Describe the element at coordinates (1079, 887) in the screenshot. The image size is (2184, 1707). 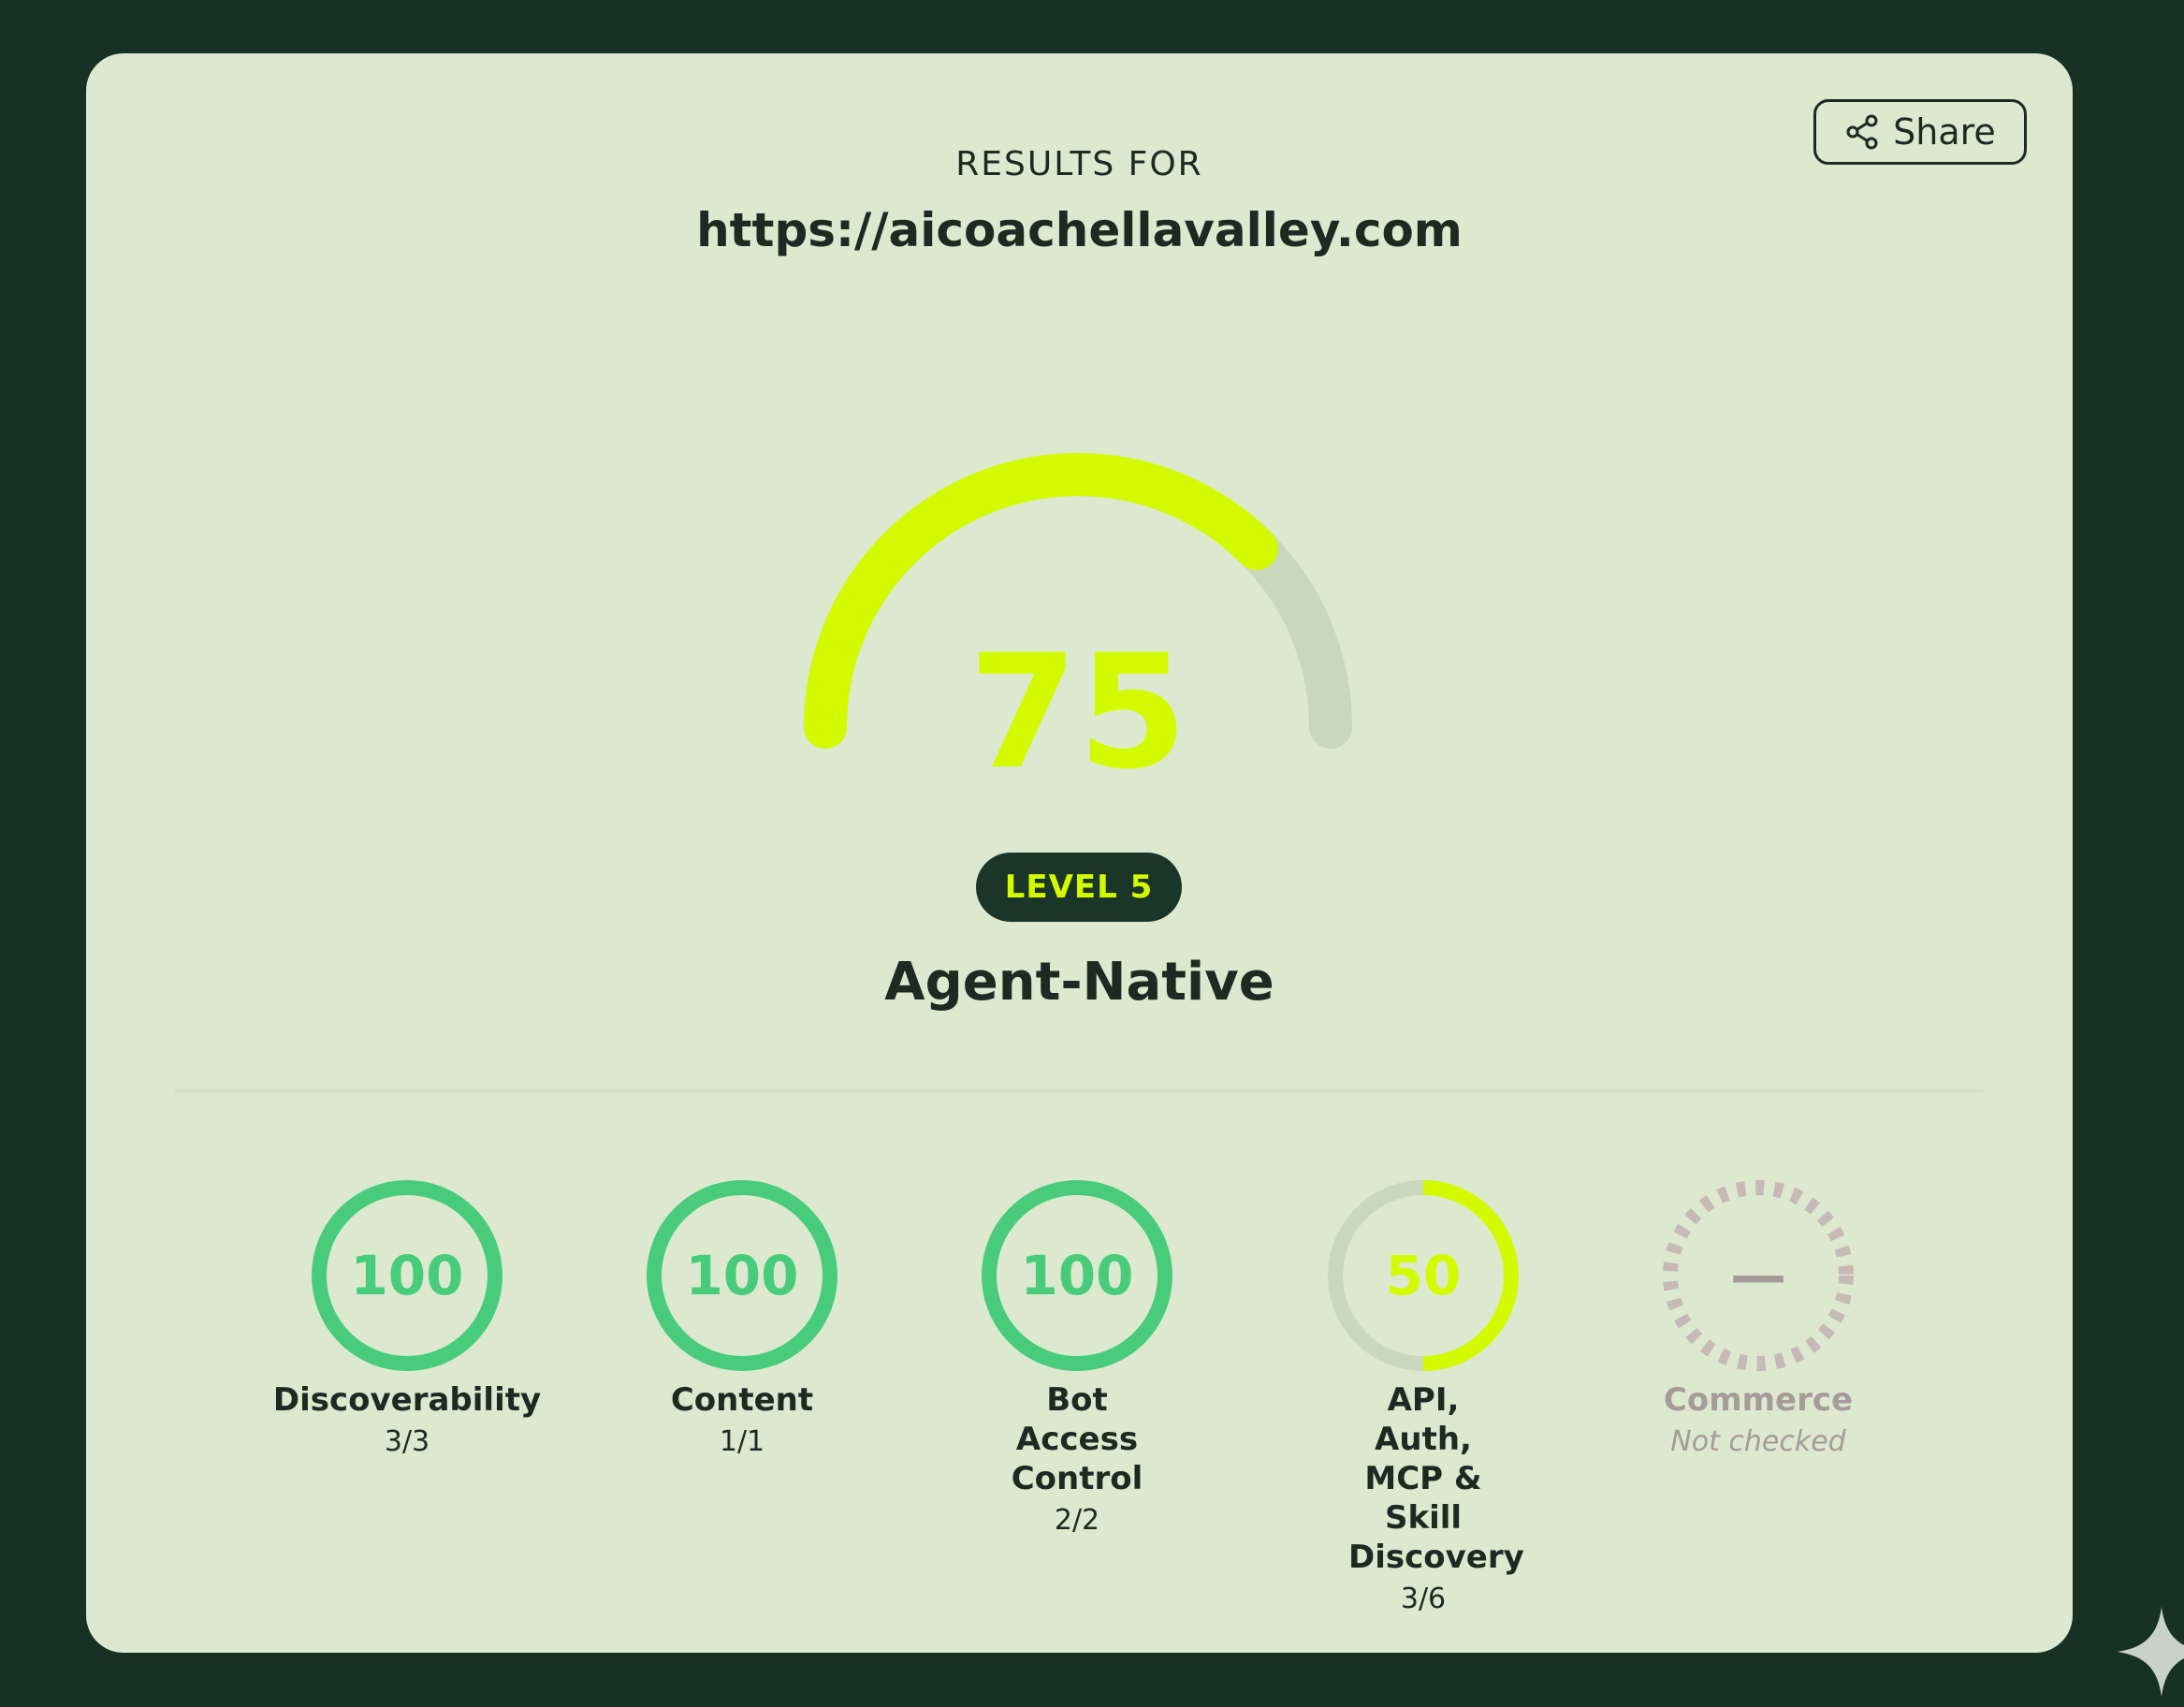
I see `level-badge: LEVEL 5` at that location.